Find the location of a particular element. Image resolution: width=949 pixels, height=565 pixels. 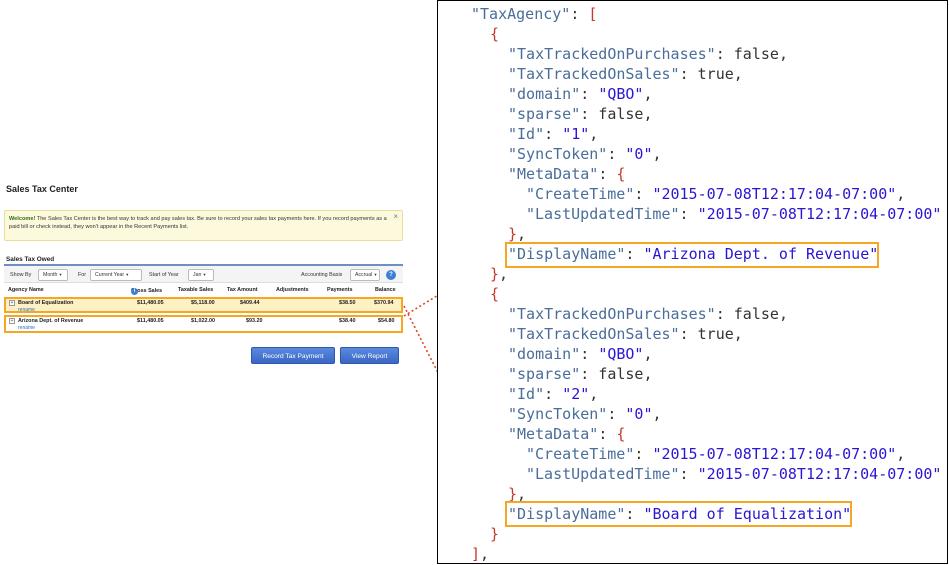

accounting-basis-select: Accrual ▾ is located at coordinates (365, 275).